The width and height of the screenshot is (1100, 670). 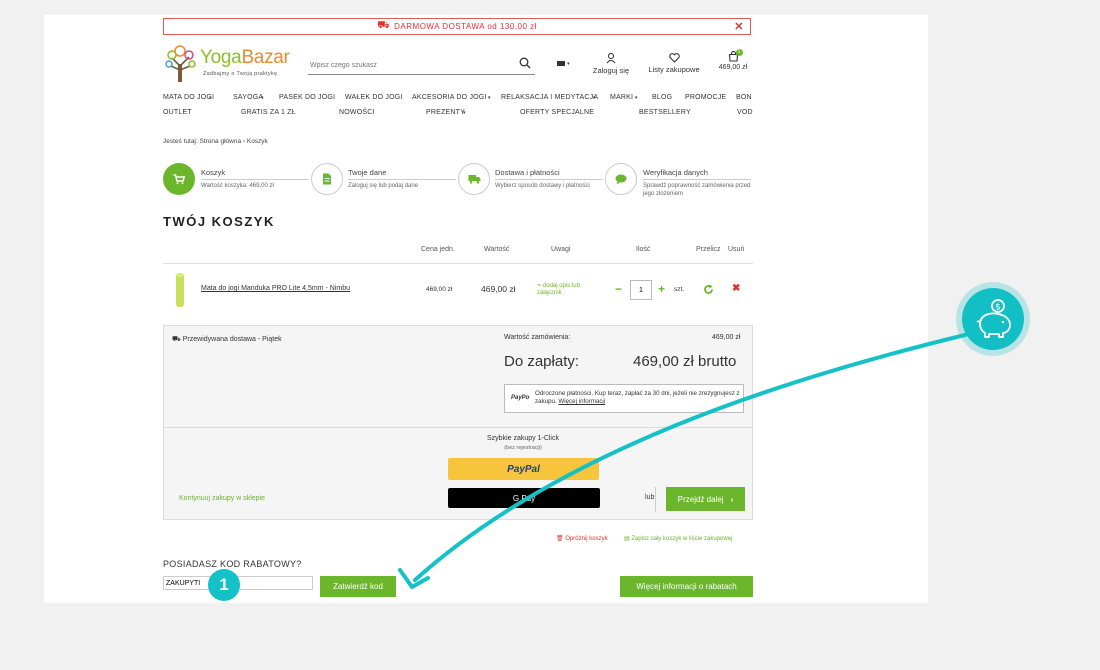 I want to click on wishlist-button: Listy zakupowe, so click(x=674, y=63).